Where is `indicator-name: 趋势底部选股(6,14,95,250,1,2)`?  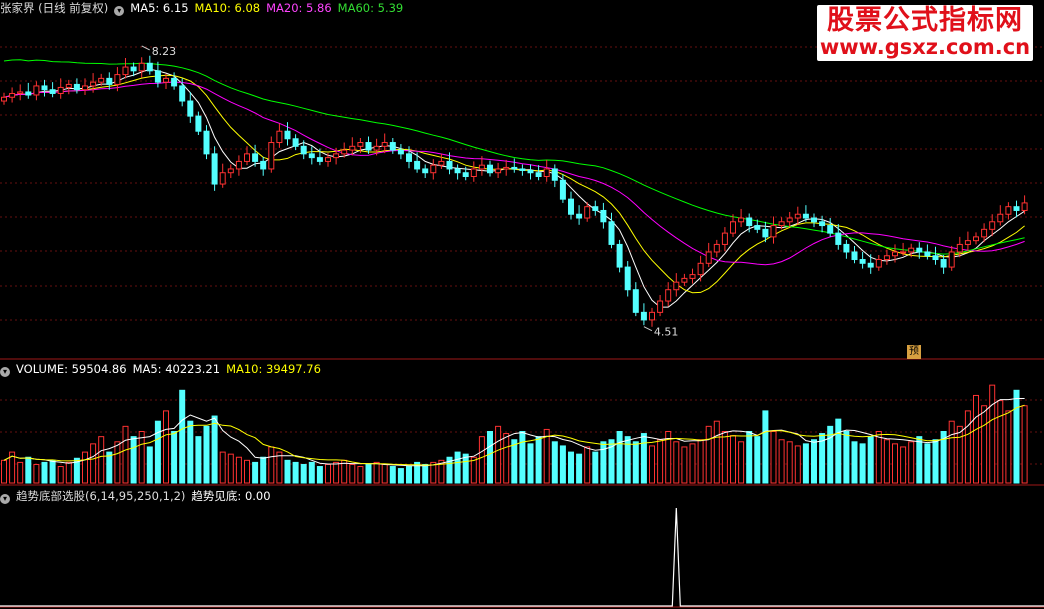 indicator-name: 趋势底部选股(6,14,95,250,1,2) is located at coordinates (101, 496).